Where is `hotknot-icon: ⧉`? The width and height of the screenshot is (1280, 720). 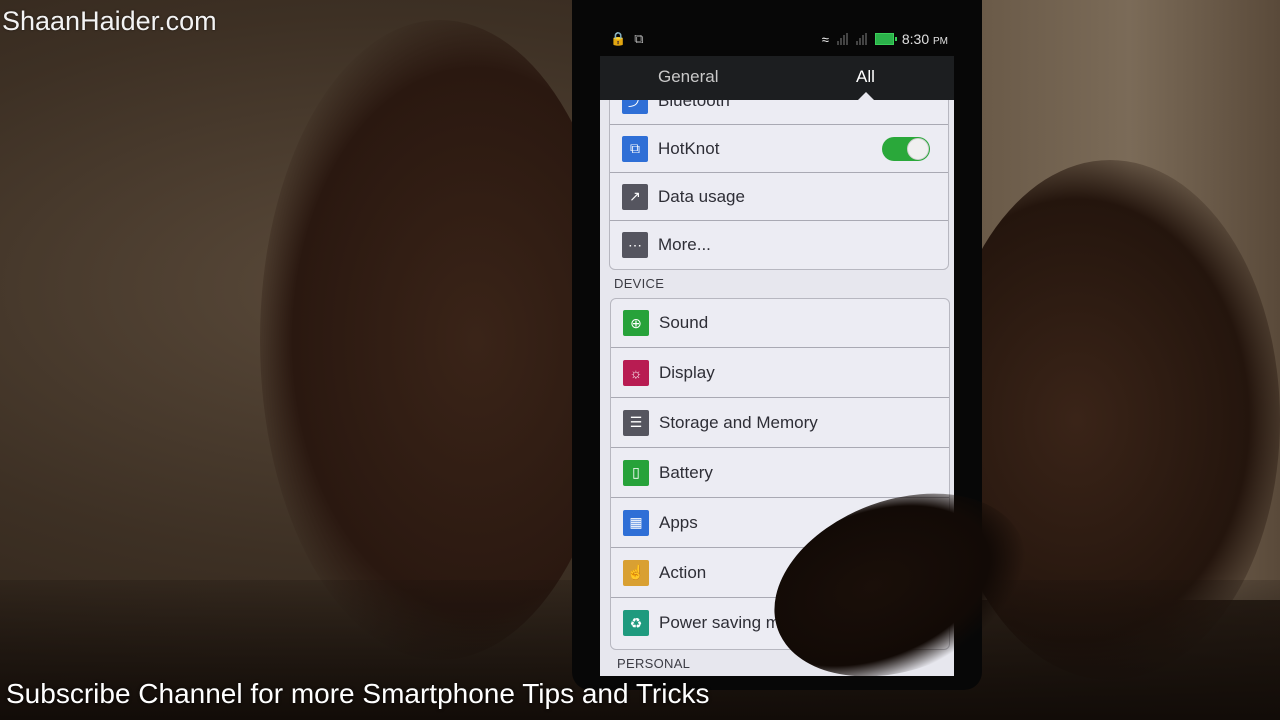
hotknot-icon: ⧉ is located at coordinates (635, 148).